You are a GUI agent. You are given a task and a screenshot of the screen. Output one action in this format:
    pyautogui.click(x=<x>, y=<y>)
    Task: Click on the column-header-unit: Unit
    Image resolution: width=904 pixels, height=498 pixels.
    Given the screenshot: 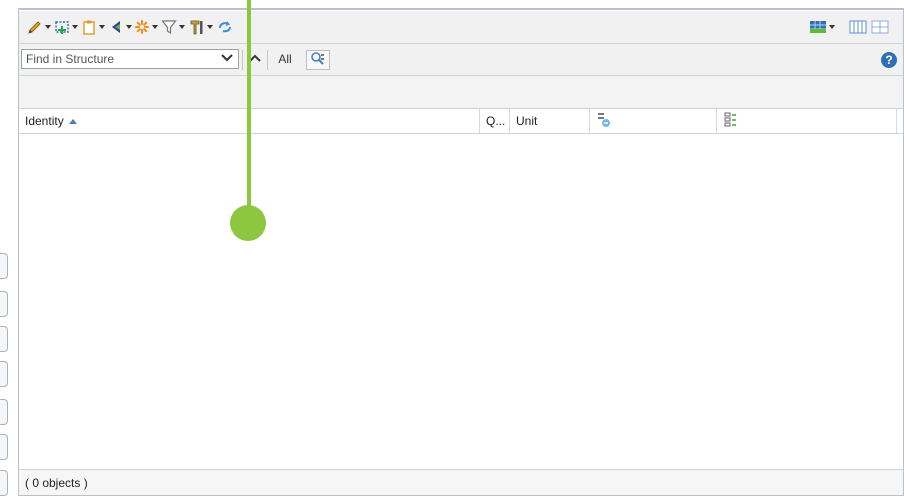 What is the action you would take?
    pyautogui.click(x=550, y=121)
    